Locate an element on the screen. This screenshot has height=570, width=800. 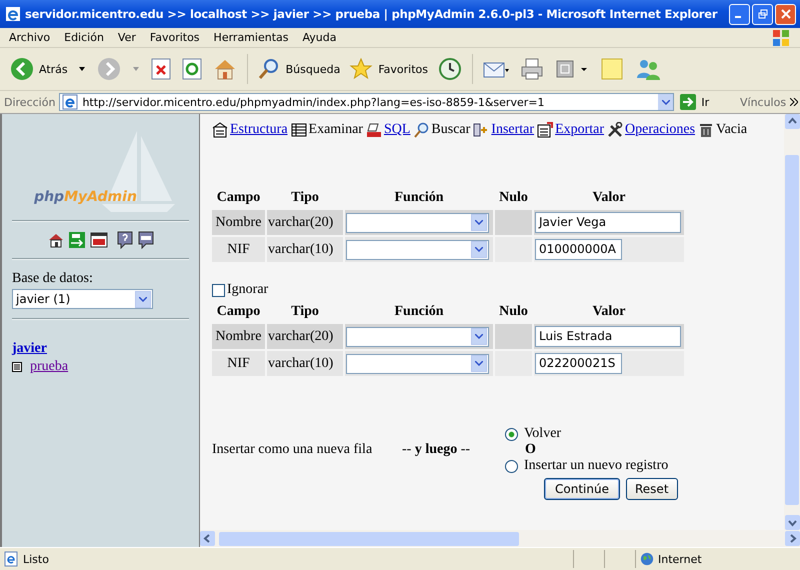
page-icon is located at coordinates (70, 102).